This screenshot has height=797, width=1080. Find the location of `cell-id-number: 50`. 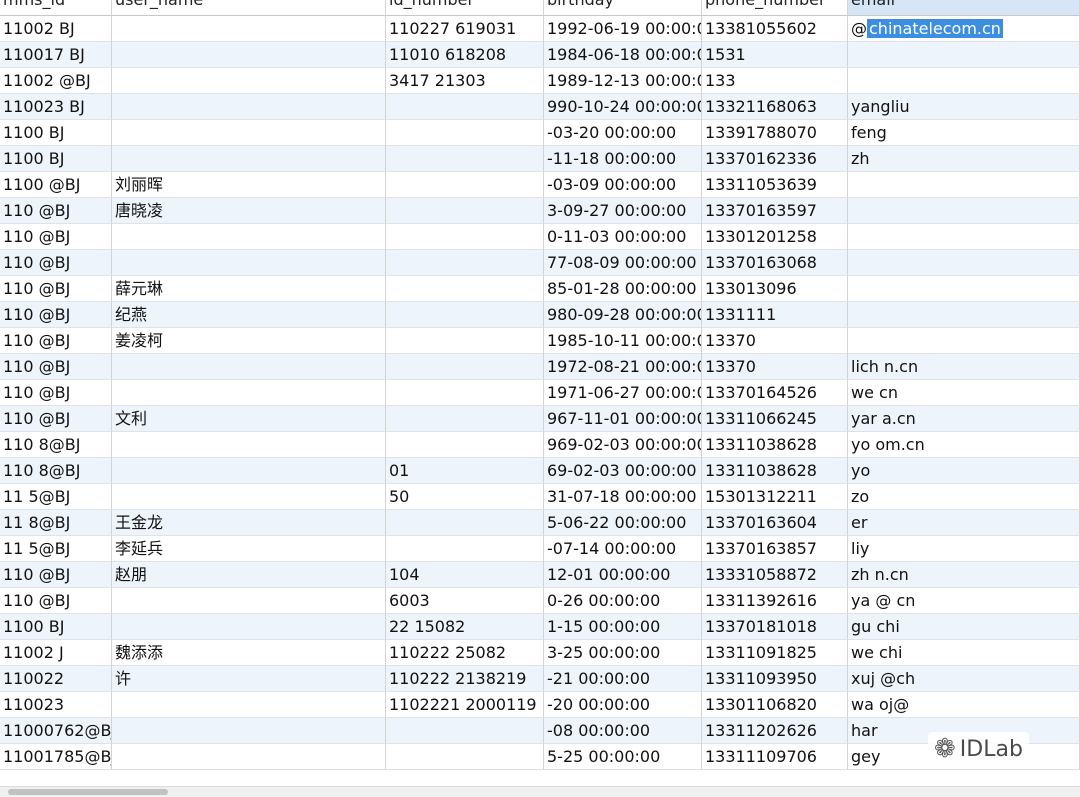

cell-id-number: 50 is located at coordinates (465, 497).